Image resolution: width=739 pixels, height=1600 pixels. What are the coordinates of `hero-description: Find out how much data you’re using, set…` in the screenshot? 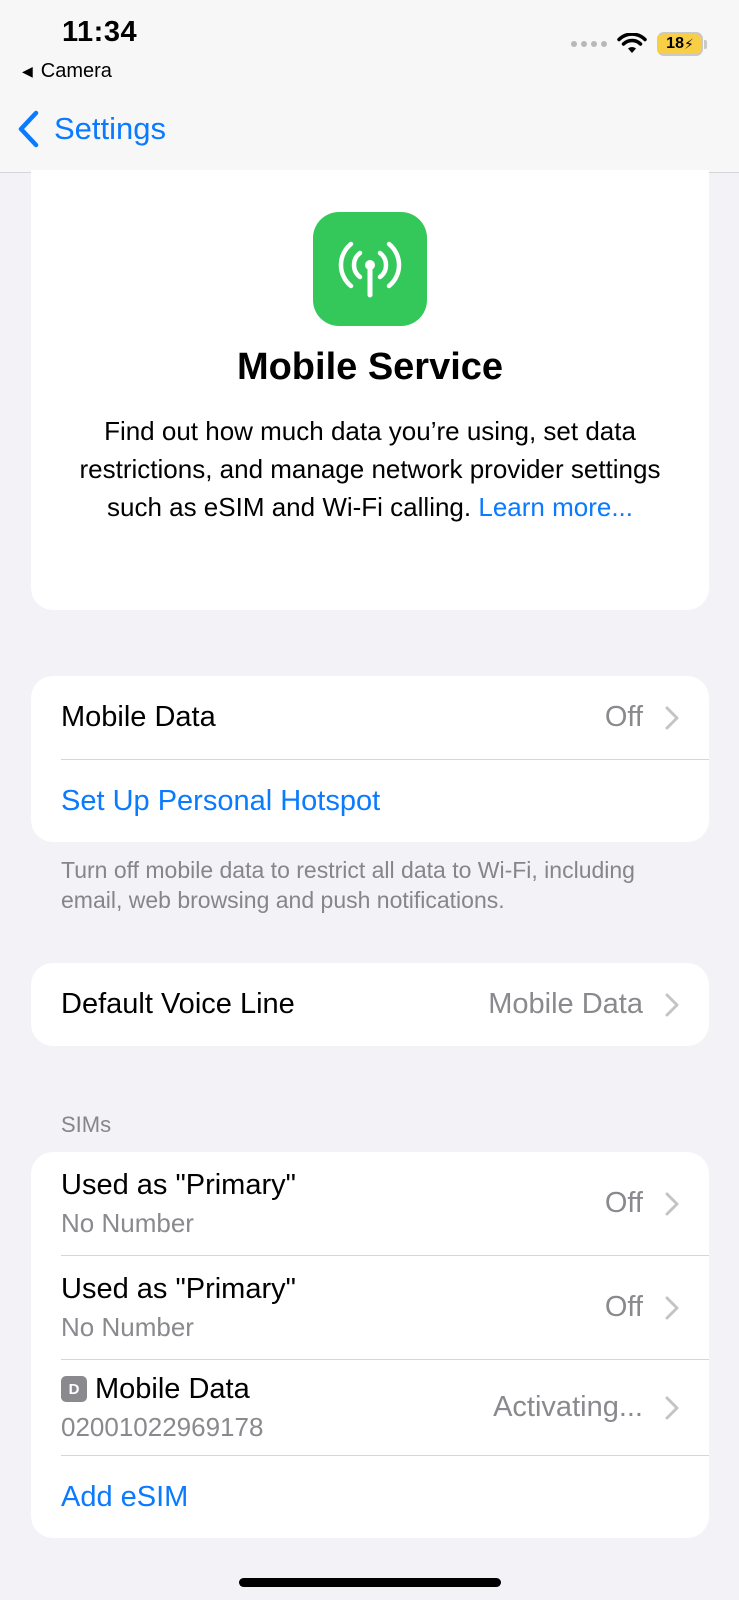 It's located at (370, 469).